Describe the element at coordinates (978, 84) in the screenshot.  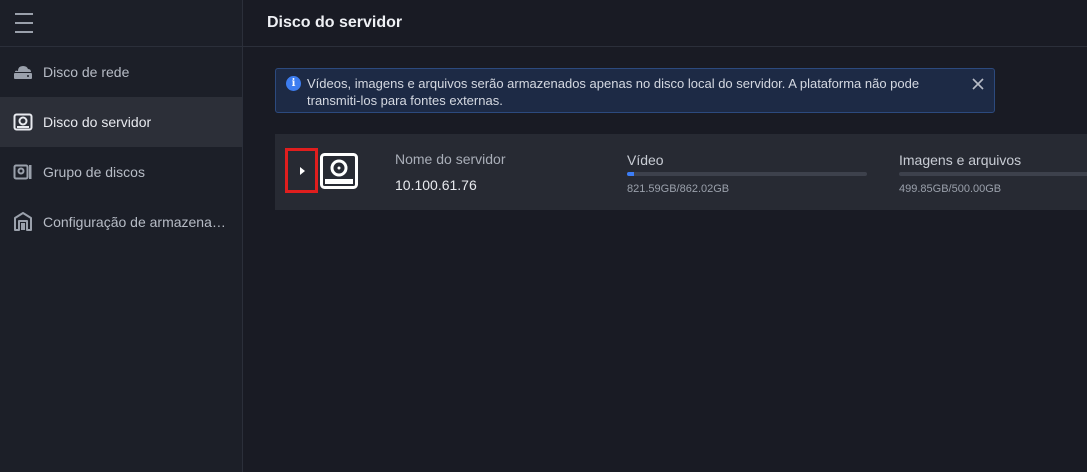
I see `close-icon` at that location.